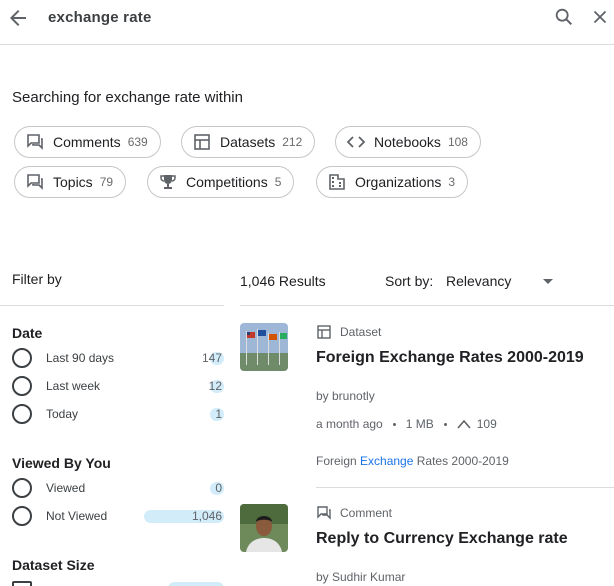 The height and width of the screenshot is (586, 614). What do you see at coordinates (548, 281) in the screenshot?
I see `caret-down-icon` at bounding box center [548, 281].